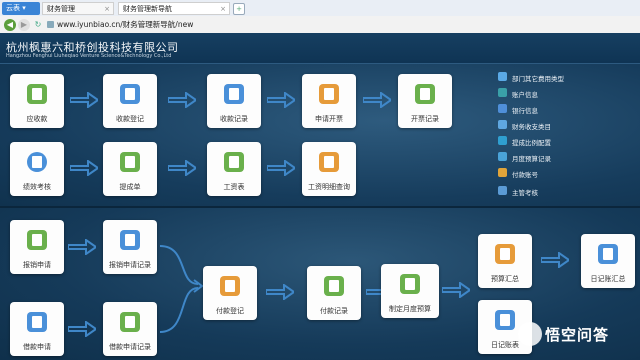 The width and height of the screenshot is (640, 360). What do you see at coordinates (37, 347) in the screenshot?
I see `card-label: 借款申请` at bounding box center [37, 347].